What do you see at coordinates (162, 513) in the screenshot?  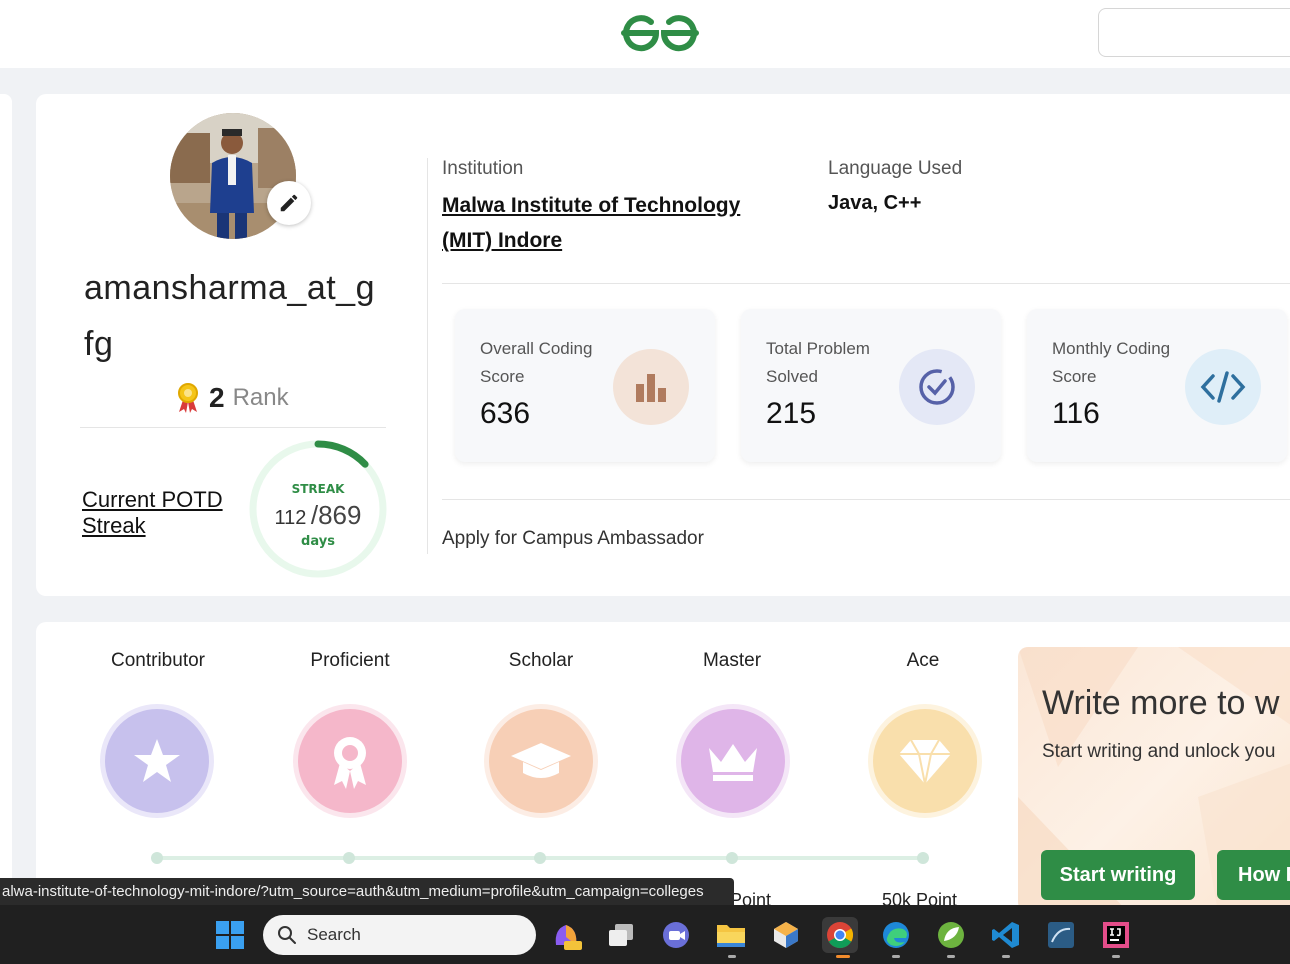 I see `potd-streak-link: Current POTD Streak` at bounding box center [162, 513].